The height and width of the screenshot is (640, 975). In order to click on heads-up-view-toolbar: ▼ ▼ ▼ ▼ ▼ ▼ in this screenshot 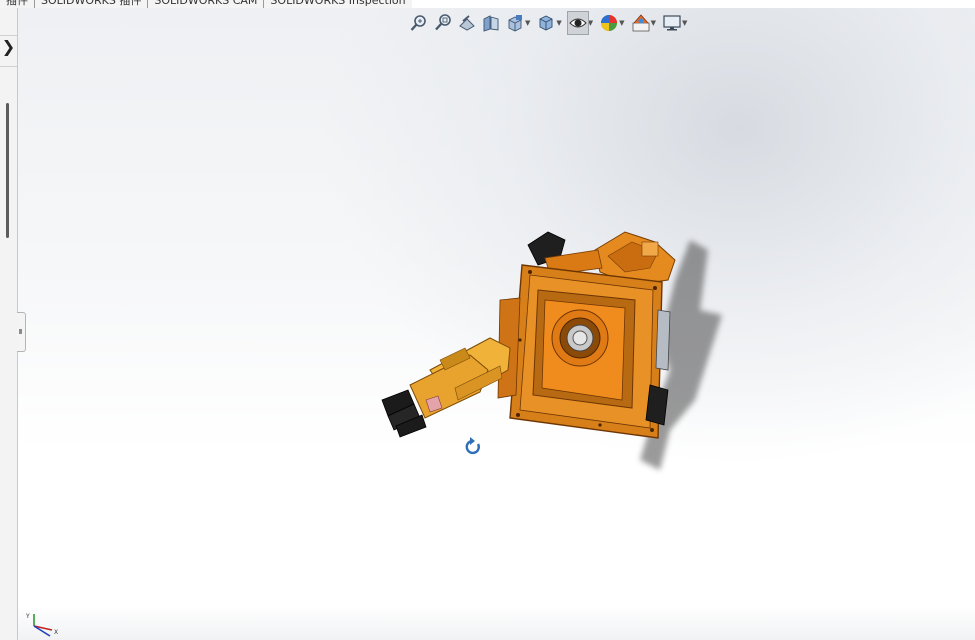, I will do `click(549, 23)`.